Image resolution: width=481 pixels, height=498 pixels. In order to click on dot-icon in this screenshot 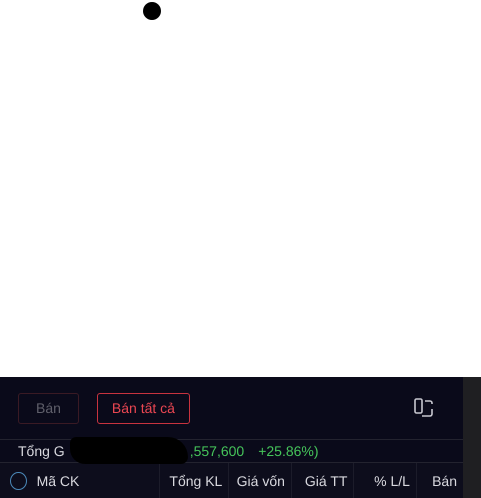, I will do `click(152, 11)`.